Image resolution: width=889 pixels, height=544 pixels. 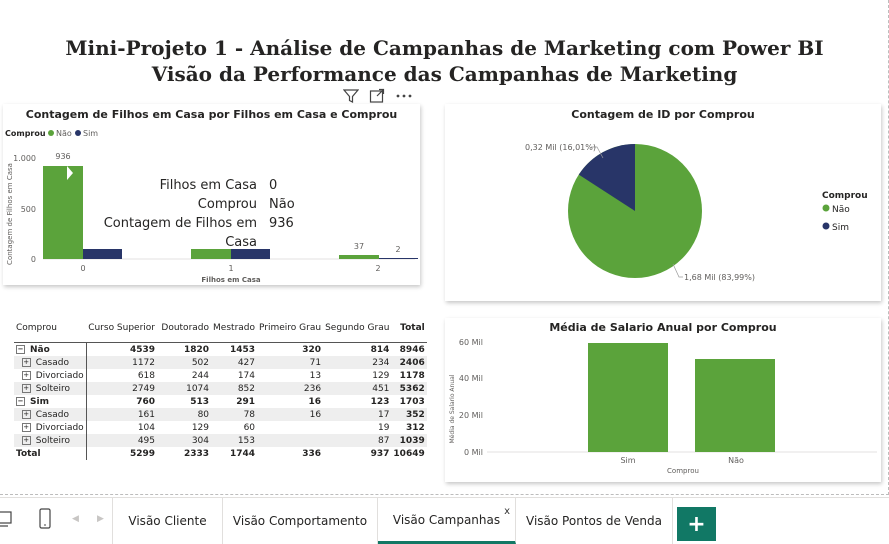 What do you see at coordinates (242, 453) in the screenshot?
I see `matrix-cell: 1744` at bounding box center [242, 453].